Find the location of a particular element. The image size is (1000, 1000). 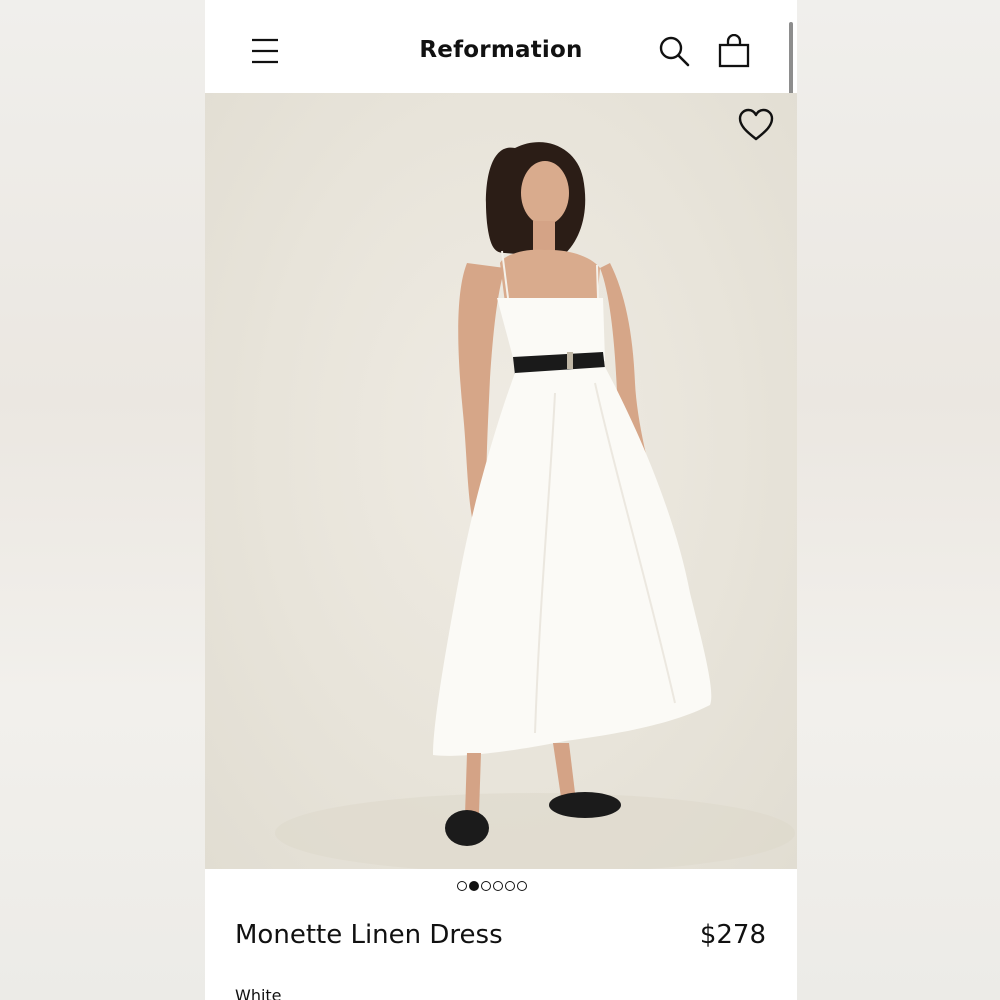

product-price: $278 is located at coordinates (732, 935).